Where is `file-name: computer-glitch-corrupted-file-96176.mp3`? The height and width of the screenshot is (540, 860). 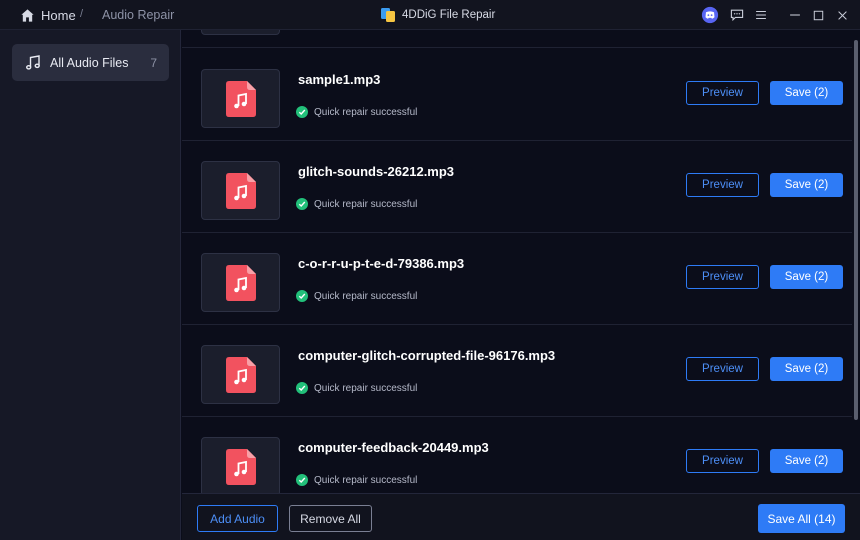
file-name: computer-glitch-corrupted-file-96176.mp3 is located at coordinates (427, 355).